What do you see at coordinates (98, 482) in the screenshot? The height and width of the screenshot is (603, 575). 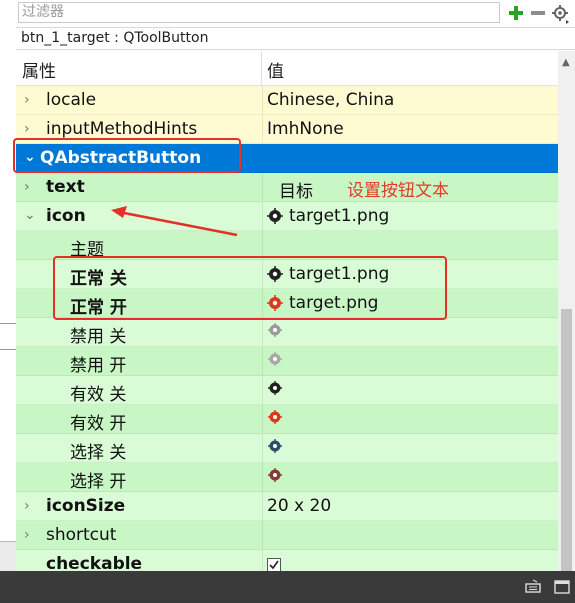 I see `property-name: 选择 开` at bounding box center [98, 482].